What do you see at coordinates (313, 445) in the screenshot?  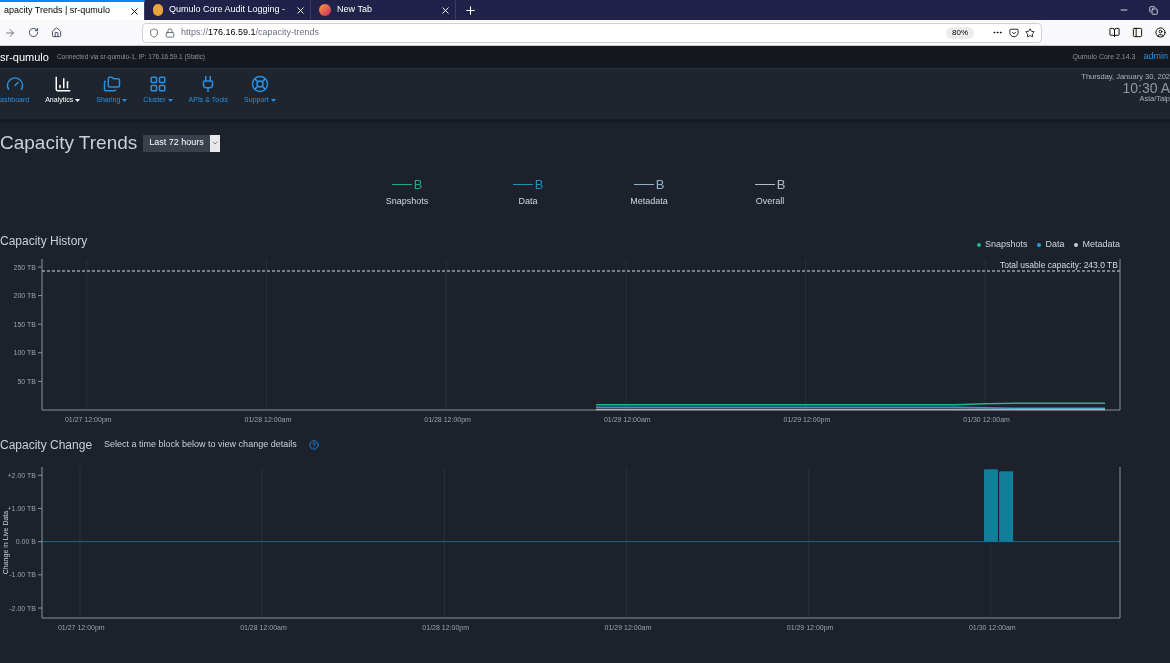 I see `help-icon` at bounding box center [313, 445].